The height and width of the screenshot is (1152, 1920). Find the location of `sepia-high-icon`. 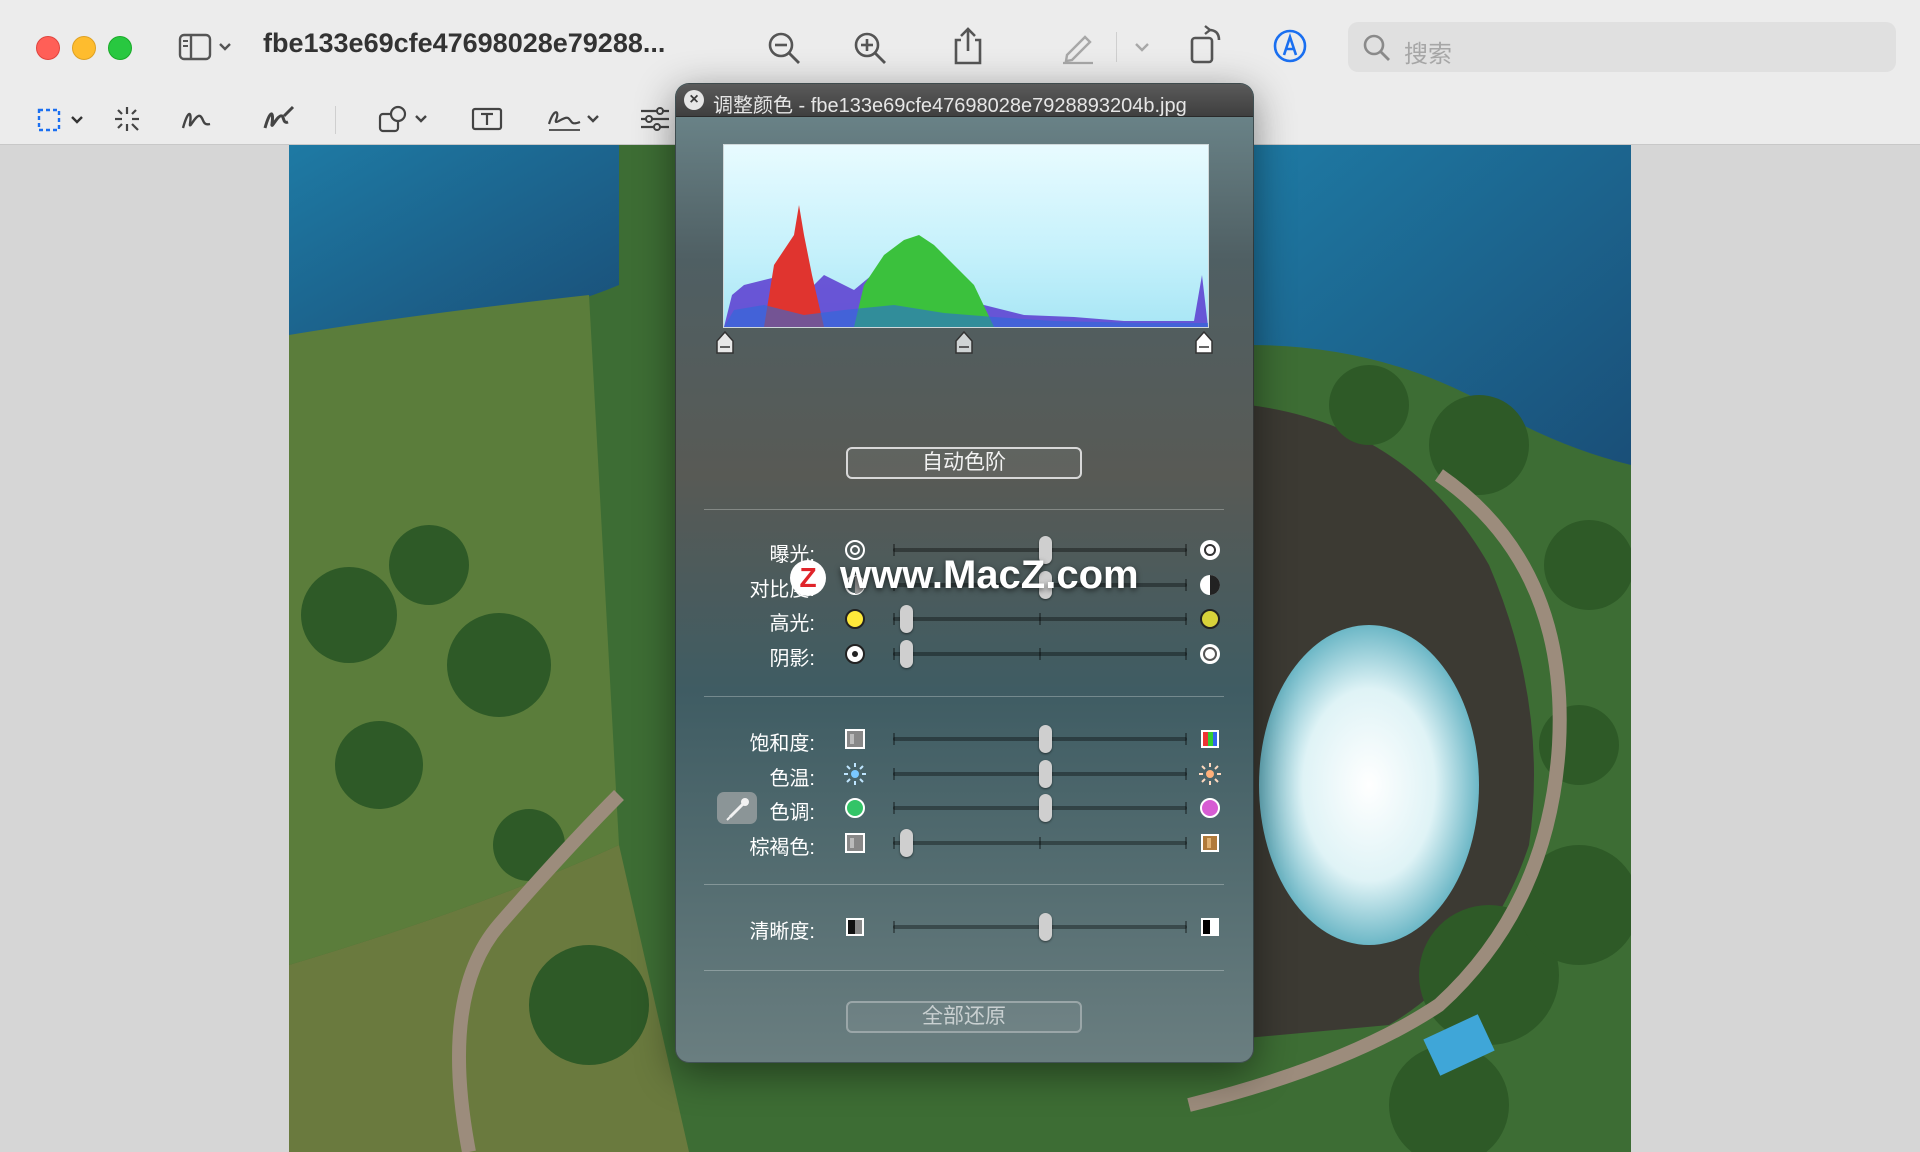

sepia-high-icon is located at coordinates (1210, 842).